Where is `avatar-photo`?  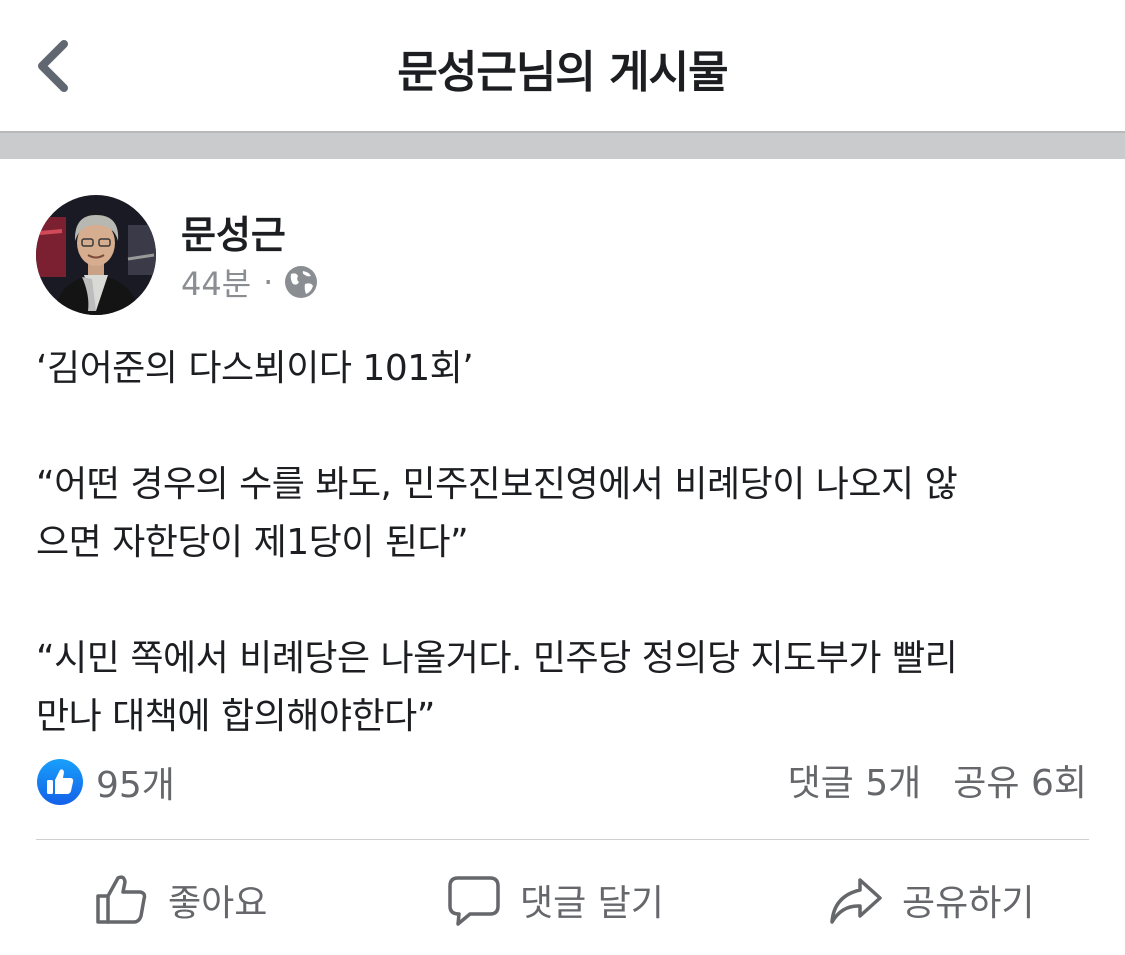
avatar-photo is located at coordinates (96, 255).